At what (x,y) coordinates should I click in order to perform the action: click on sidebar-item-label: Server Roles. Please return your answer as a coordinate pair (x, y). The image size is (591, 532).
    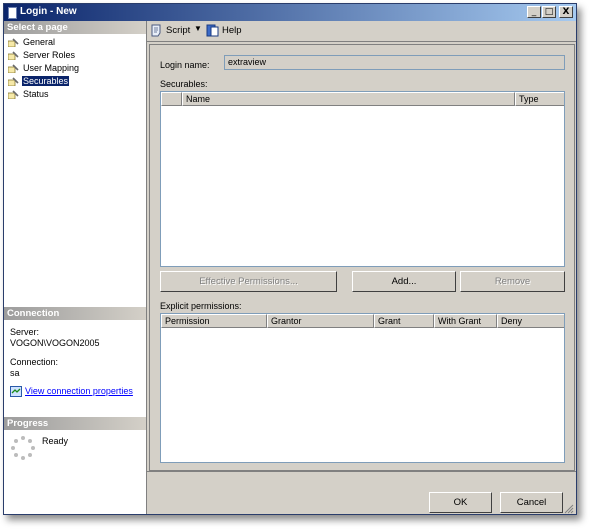
    Looking at the image, I should click on (49, 55).